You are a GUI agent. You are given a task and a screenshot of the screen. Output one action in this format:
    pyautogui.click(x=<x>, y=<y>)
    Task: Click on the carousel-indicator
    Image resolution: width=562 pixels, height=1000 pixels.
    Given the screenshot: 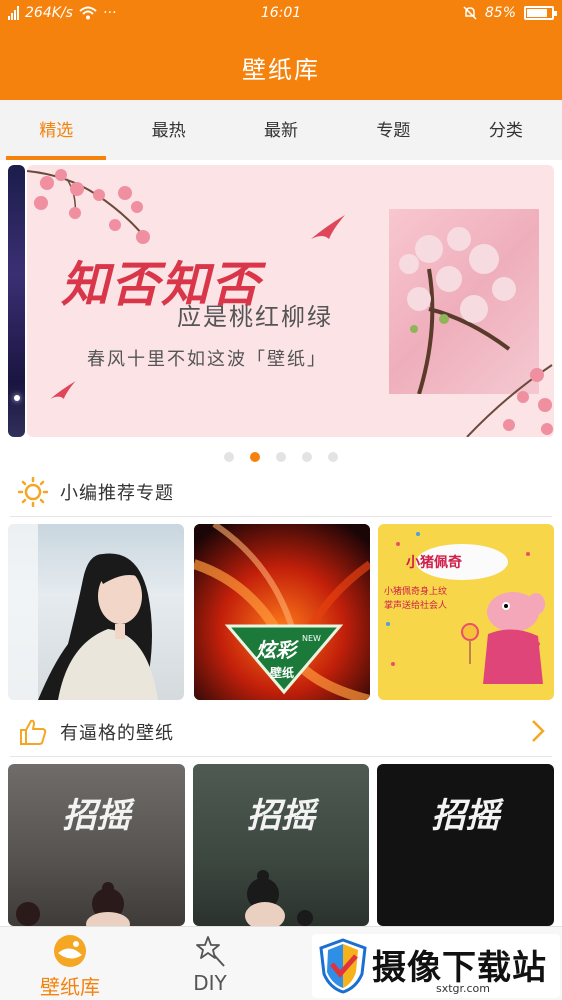 What is the action you would take?
    pyautogui.click(x=281, y=457)
    